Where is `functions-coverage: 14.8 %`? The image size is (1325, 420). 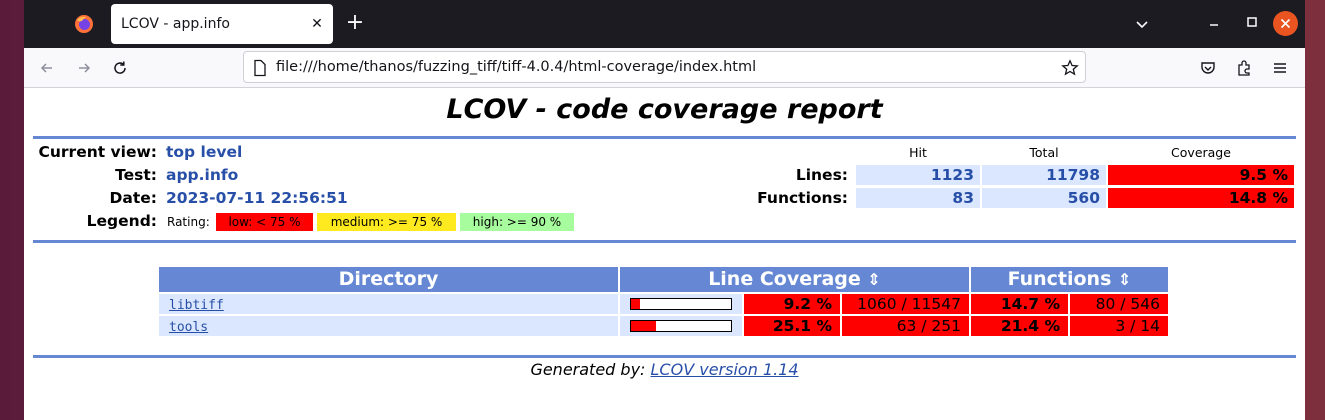
functions-coverage: 14.8 % is located at coordinates (1201, 198).